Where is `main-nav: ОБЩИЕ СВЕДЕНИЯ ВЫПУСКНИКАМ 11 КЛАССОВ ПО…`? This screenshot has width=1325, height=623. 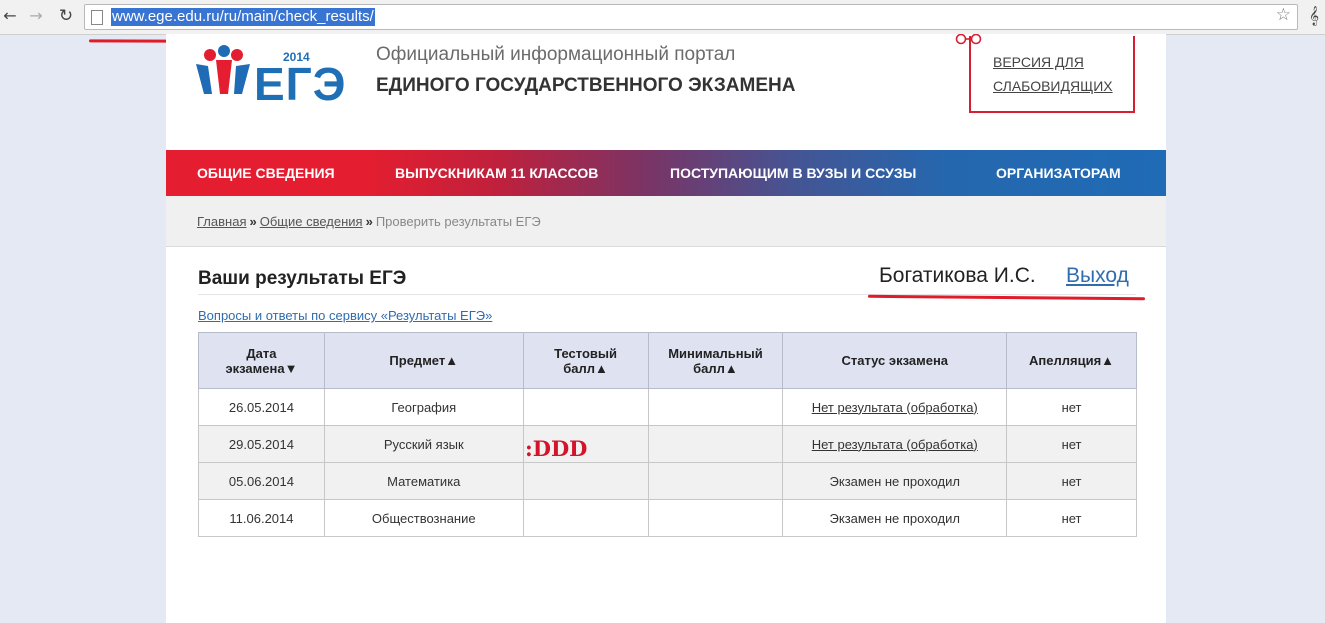
main-nav: ОБЩИЕ СВЕДЕНИЯ ВЫПУСКНИКАМ 11 КЛАССОВ ПО… is located at coordinates (666, 177).